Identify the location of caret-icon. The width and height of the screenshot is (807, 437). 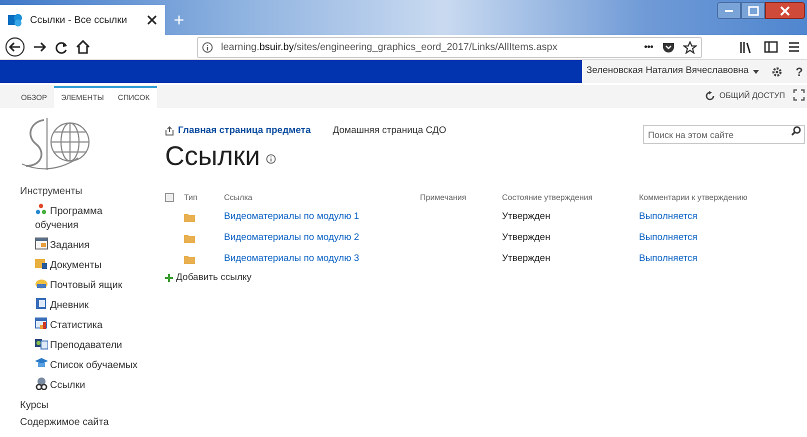
(755, 72).